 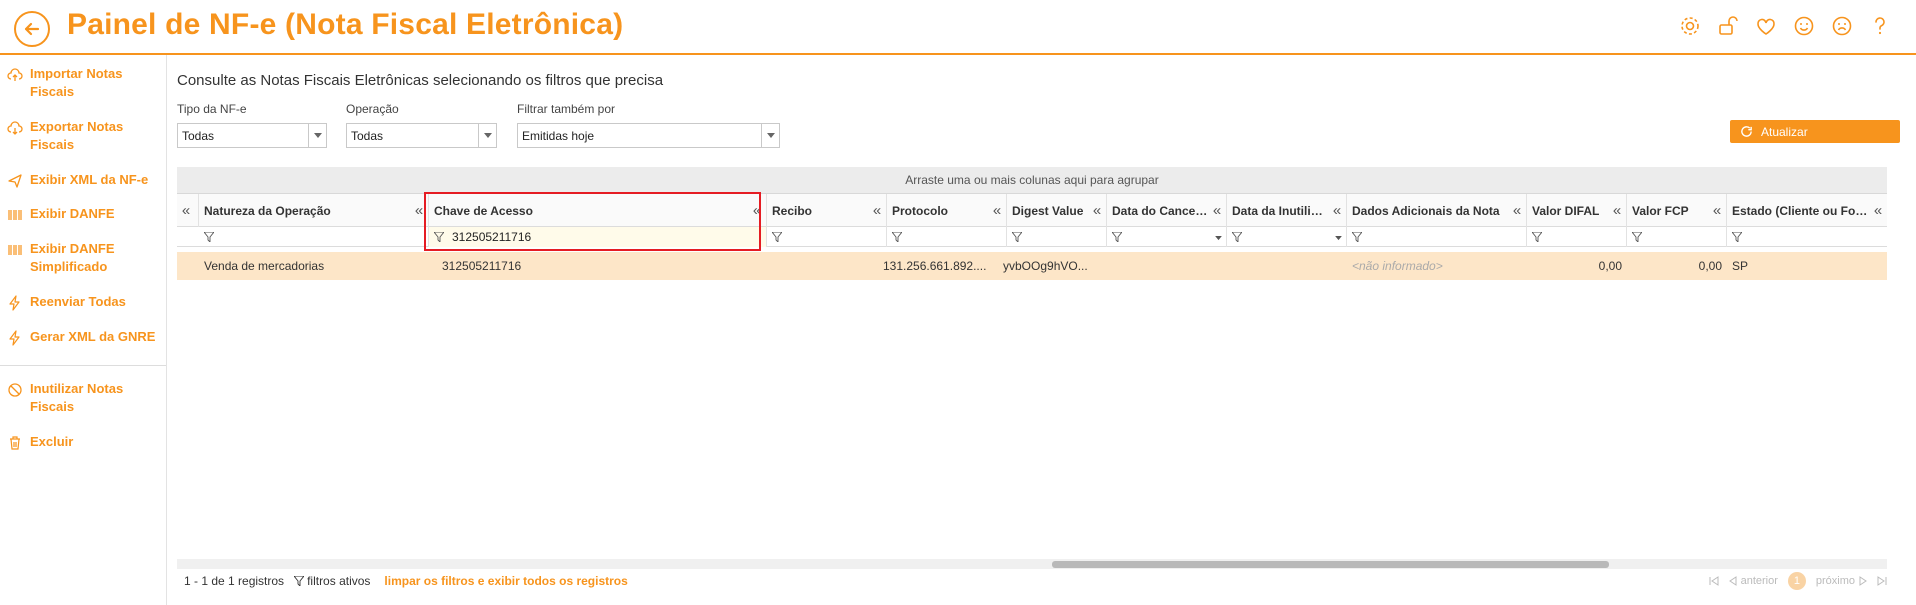 I want to click on active-filters: filtros ativos, so click(x=332, y=581).